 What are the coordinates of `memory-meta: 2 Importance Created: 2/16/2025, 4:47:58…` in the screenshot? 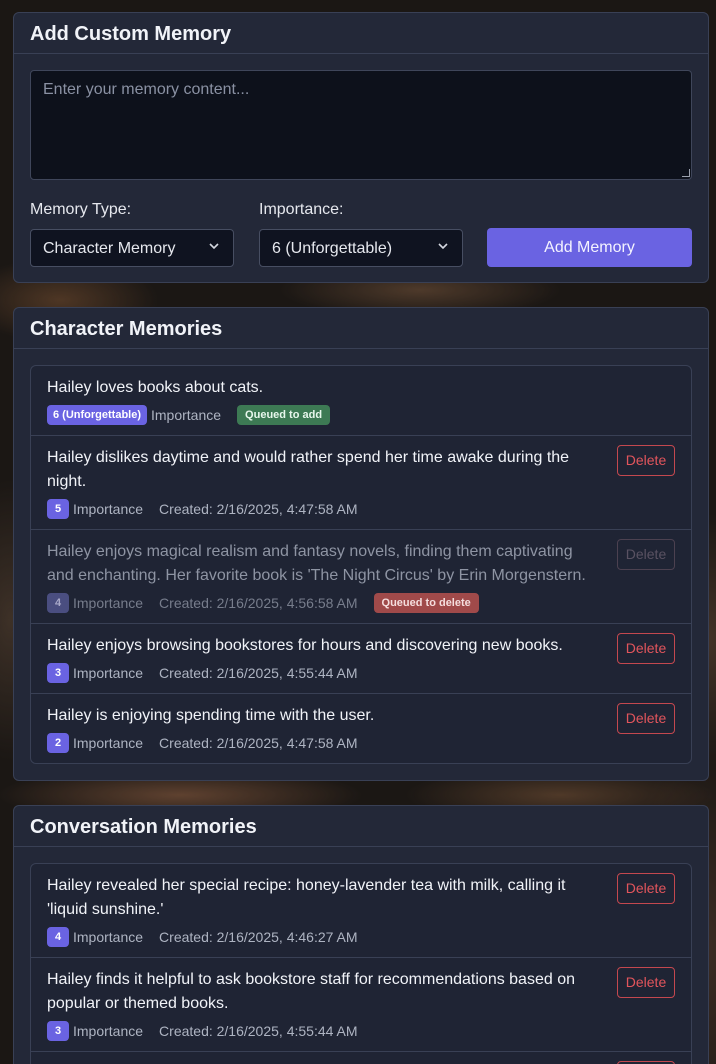 It's located at (361, 743).